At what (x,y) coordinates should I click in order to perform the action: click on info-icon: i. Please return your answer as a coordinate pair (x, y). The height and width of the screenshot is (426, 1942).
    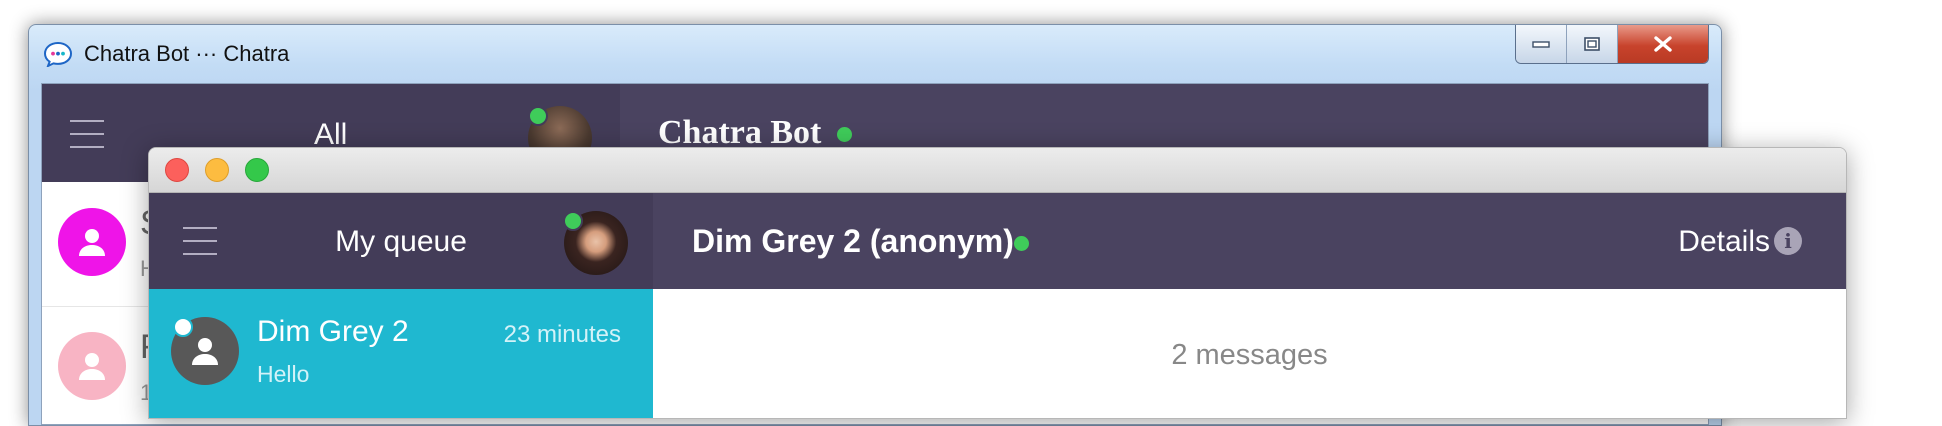
    Looking at the image, I should click on (1788, 241).